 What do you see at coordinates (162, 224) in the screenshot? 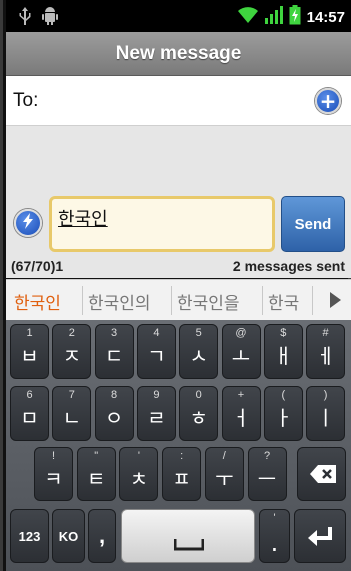
I see `message-input: 한국인` at bounding box center [162, 224].